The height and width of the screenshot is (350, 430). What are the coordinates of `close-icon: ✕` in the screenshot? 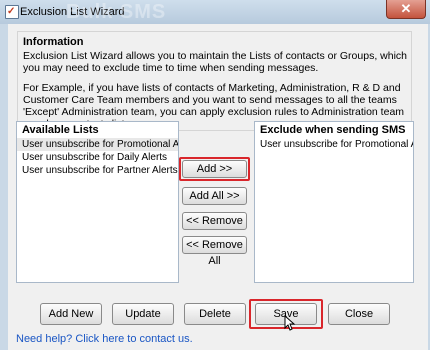 It's located at (406, 8).